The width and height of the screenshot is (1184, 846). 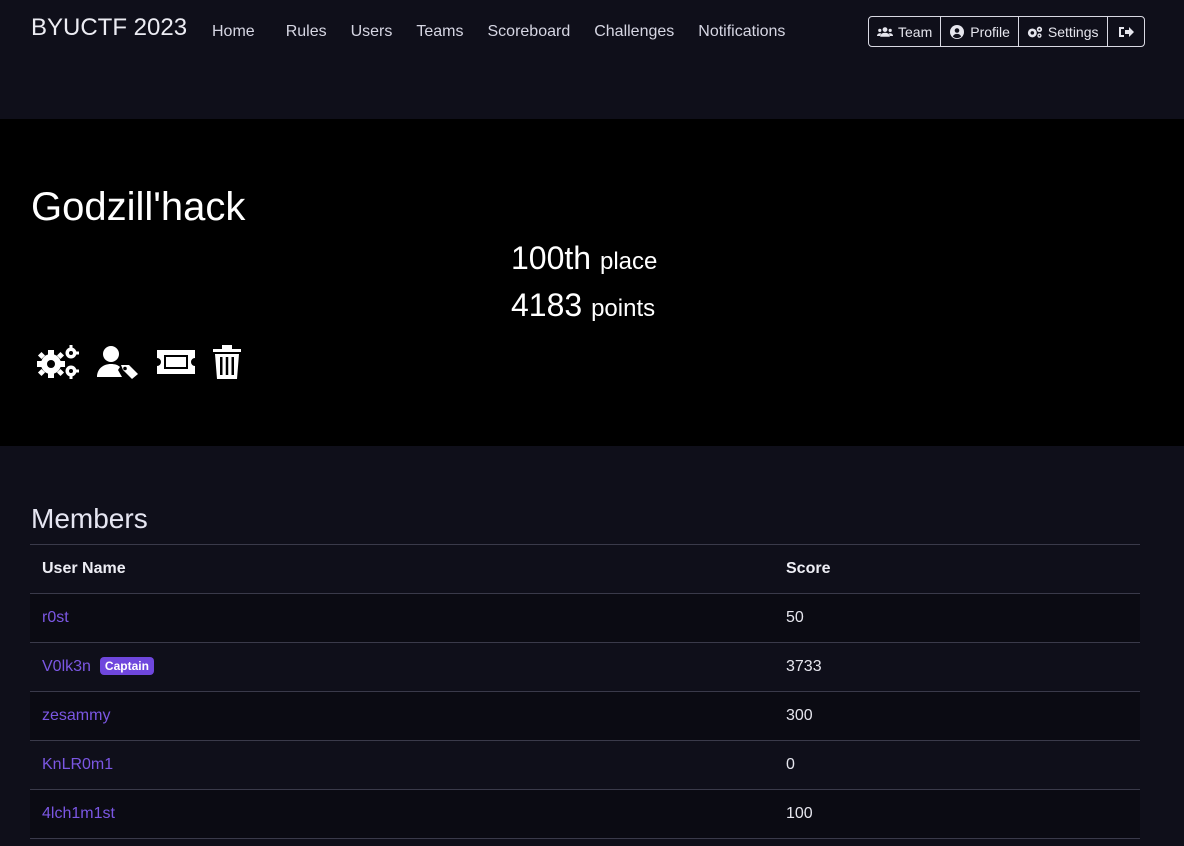 What do you see at coordinates (84, 568) in the screenshot?
I see `header-user-name: User Name` at bounding box center [84, 568].